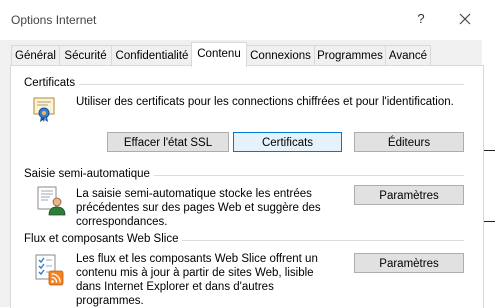 The image size is (495, 308). What do you see at coordinates (35, 55) in the screenshot?
I see `tab-general: Général` at bounding box center [35, 55].